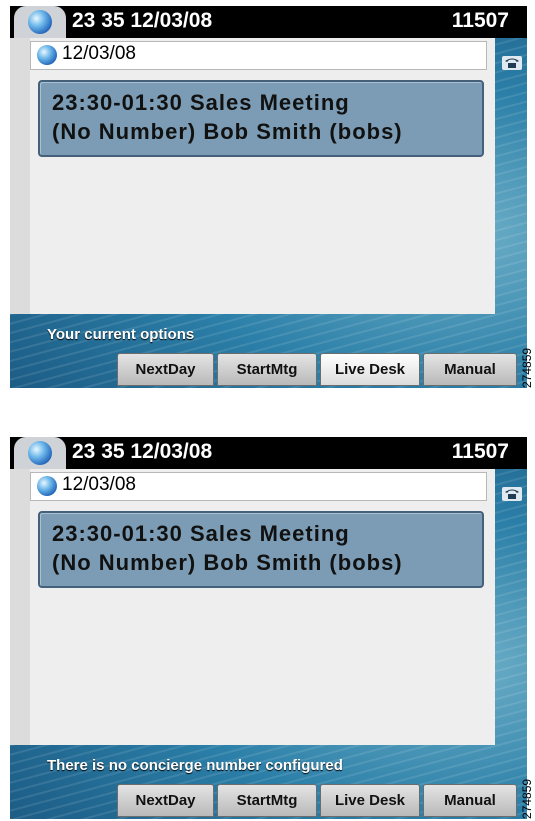  I want to click on status-message: There is no concierge number configured, so click(195, 765).